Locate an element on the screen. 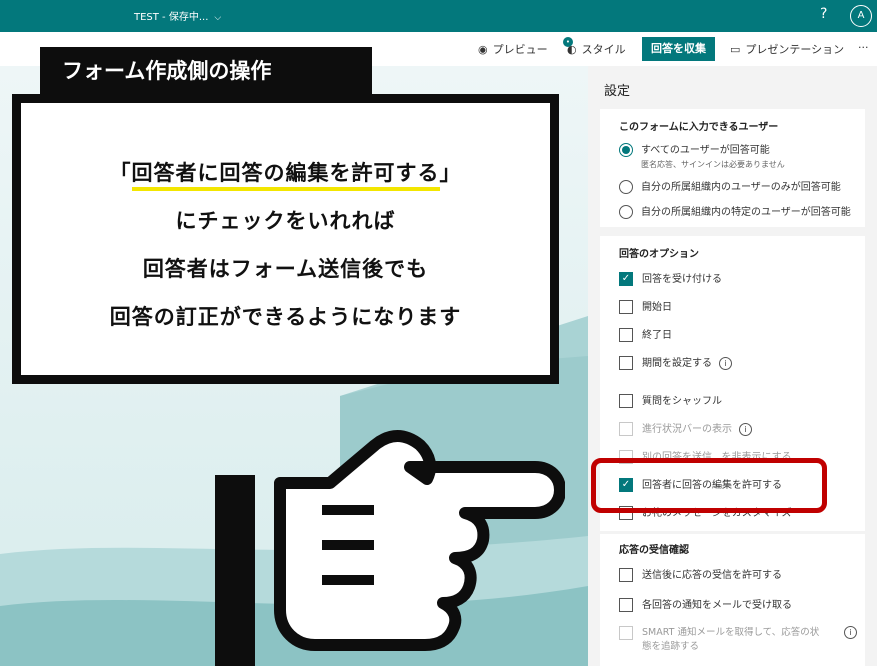 The image size is (877, 666). option-anyone-sub: 匿名応答、サインインは必要ありません is located at coordinates (713, 164).